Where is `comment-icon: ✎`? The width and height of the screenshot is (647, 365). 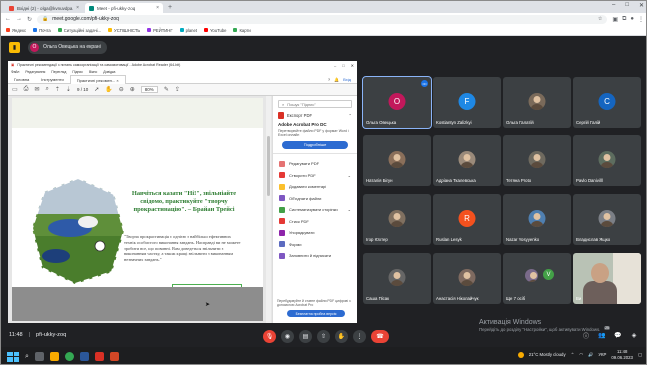 comment-icon: ✎ is located at coordinates (166, 89).